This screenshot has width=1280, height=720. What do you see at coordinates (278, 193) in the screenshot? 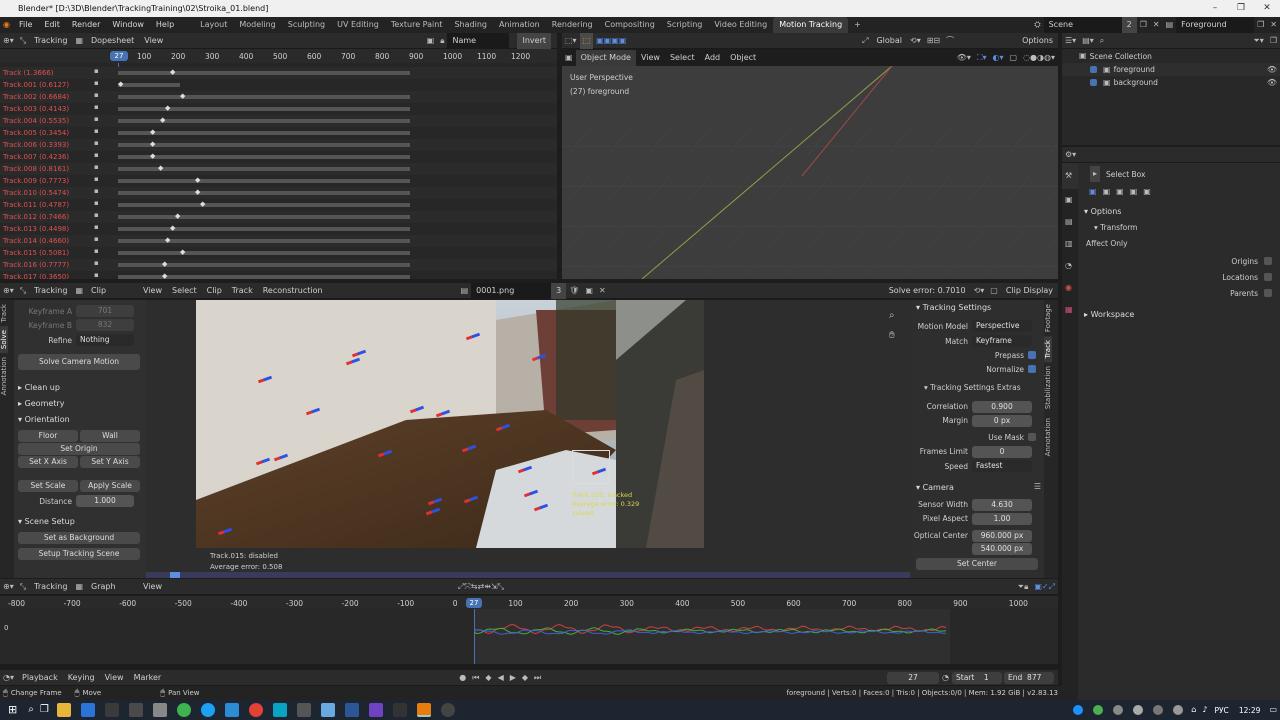
I see `dopesheet-track-row: Track.010 (0.5474) ▪ ◆` at bounding box center [278, 193].